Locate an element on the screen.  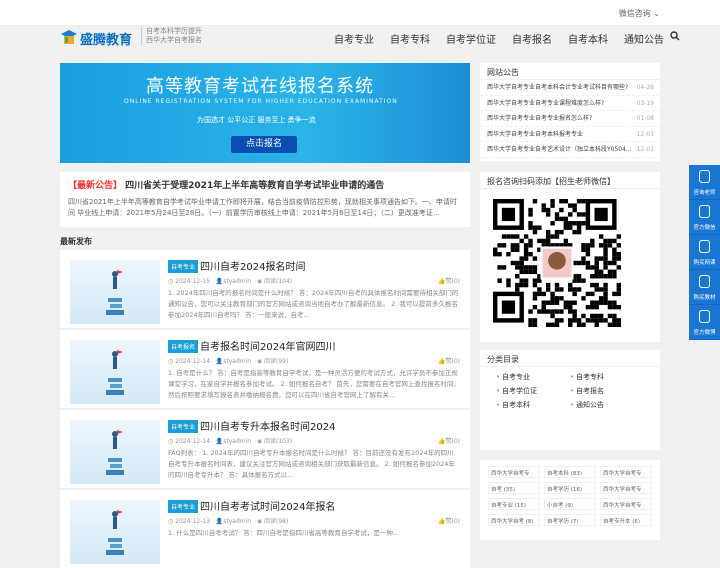
announcement-text: 西华大学自考专业自考专业报名怎么样? is located at coordinates (539, 118).